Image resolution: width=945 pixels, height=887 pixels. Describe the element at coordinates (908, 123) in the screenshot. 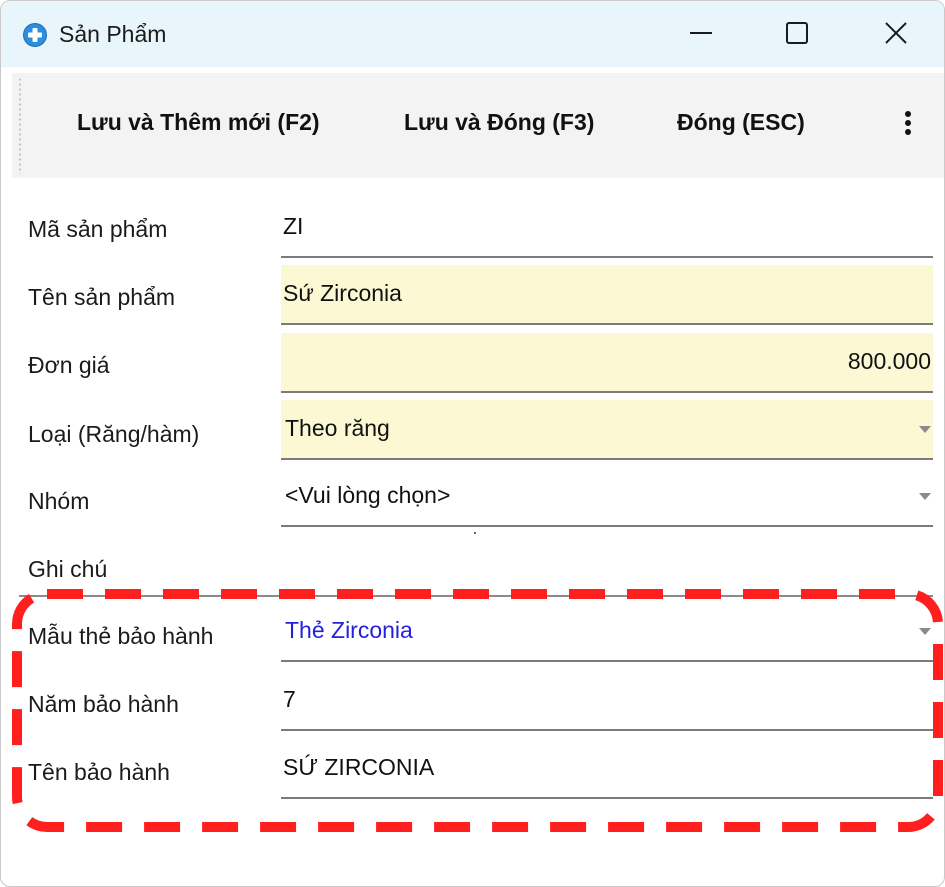

I see `more-vertical-icon` at that location.